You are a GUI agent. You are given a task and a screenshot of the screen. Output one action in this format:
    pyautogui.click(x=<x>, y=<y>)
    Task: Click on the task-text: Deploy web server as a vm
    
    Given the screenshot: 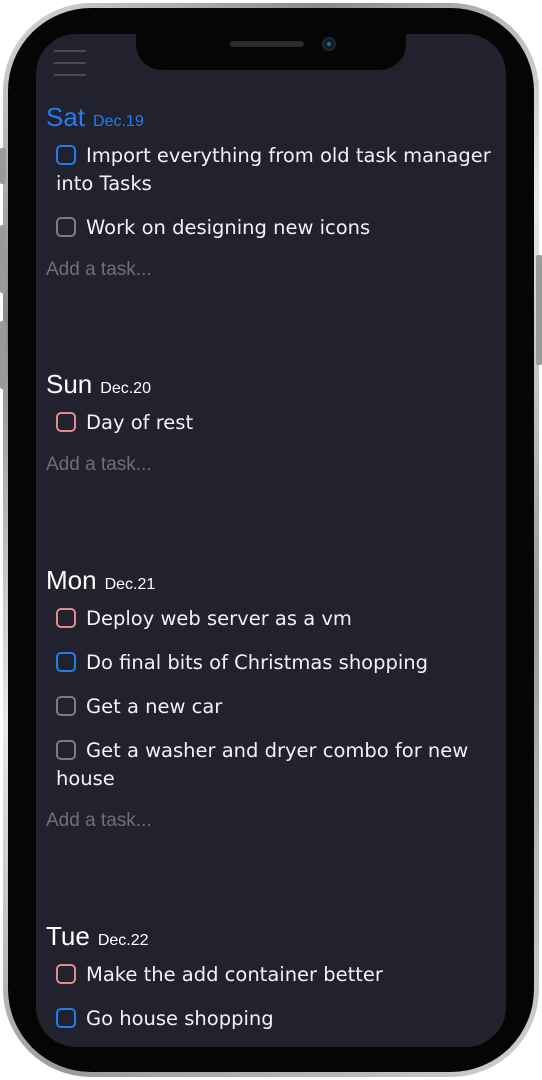 What is the action you would take?
    pyautogui.click(x=219, y=618)
    